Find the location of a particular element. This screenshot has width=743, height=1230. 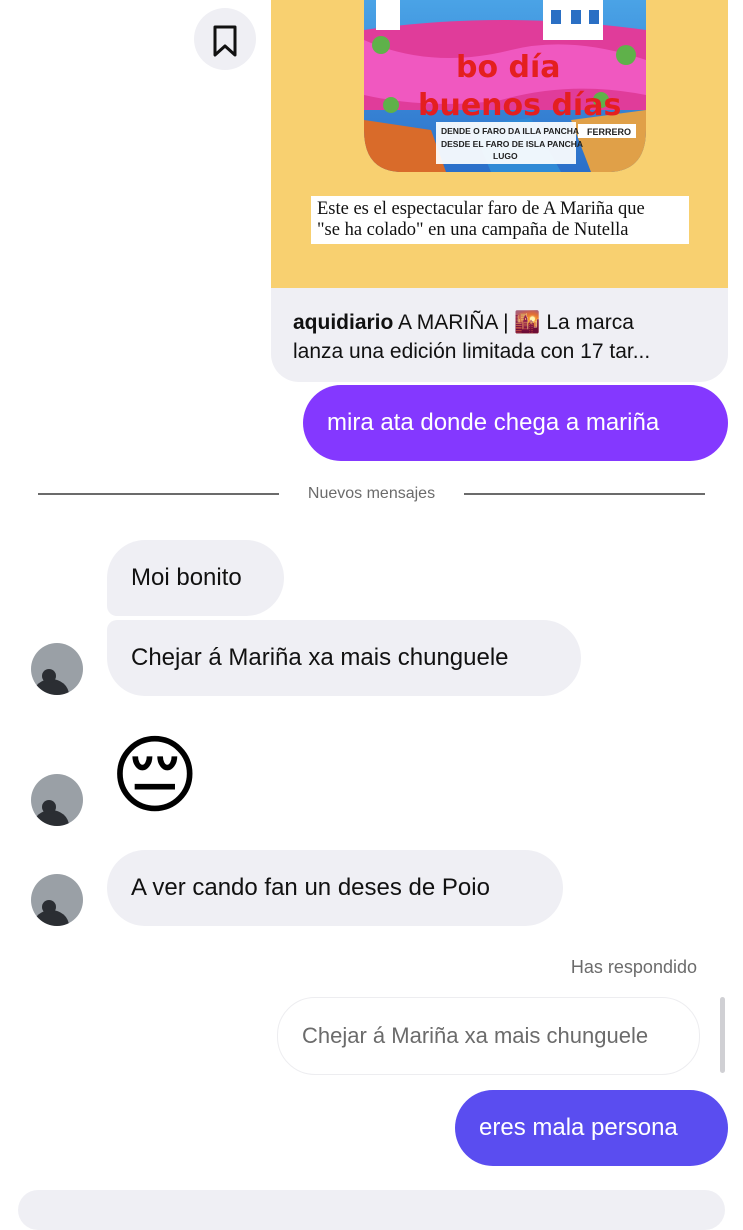

emoji-message: 😔 is located at coordinates (155, 776).